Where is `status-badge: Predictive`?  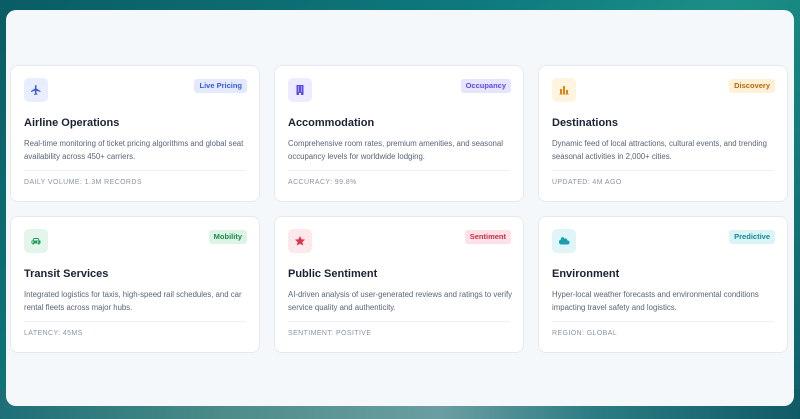
status-badge: Predictive is located at coordinates (752, 237).